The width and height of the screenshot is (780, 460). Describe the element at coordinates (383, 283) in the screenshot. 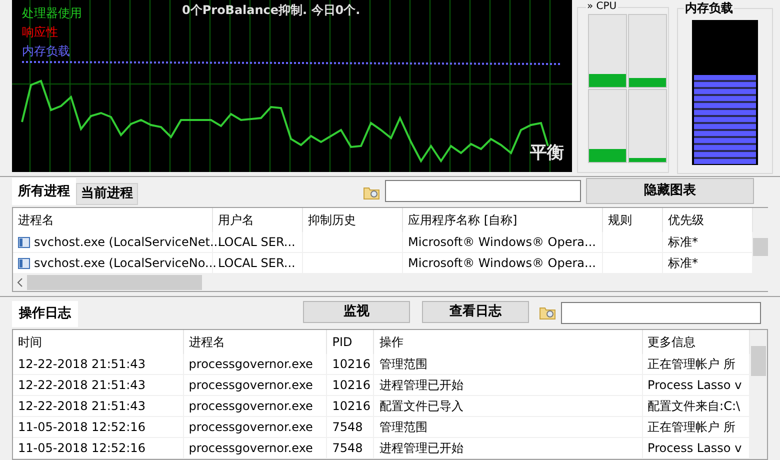

I see `horizontal-scrollbar` at that location.